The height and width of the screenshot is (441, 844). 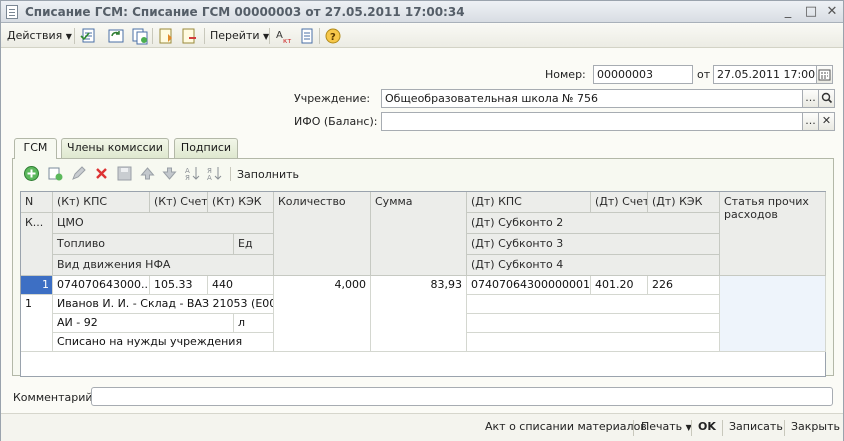 I want to click on institution-open-button, so click(x=826, y=98).